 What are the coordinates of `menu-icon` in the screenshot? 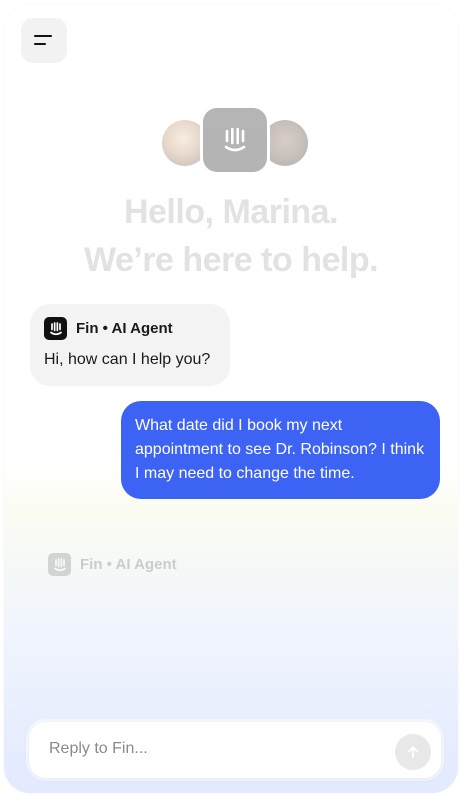 It's located at (44, 40).